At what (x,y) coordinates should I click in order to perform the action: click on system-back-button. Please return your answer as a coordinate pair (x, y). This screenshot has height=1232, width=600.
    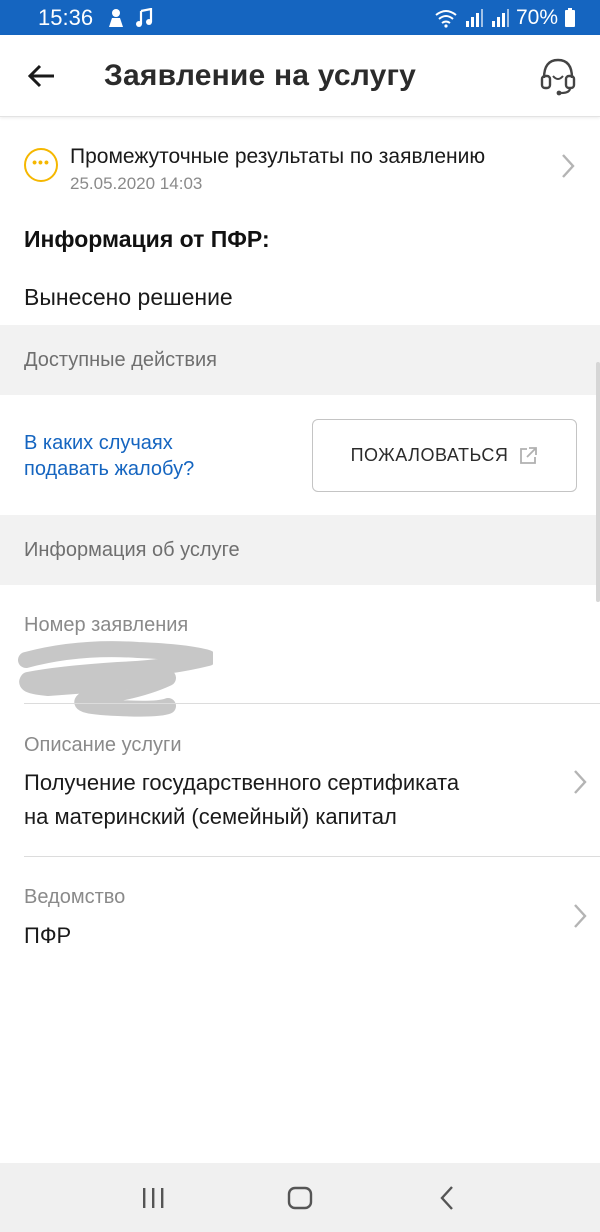
    Looking at the image, I should click on (447, 1198).